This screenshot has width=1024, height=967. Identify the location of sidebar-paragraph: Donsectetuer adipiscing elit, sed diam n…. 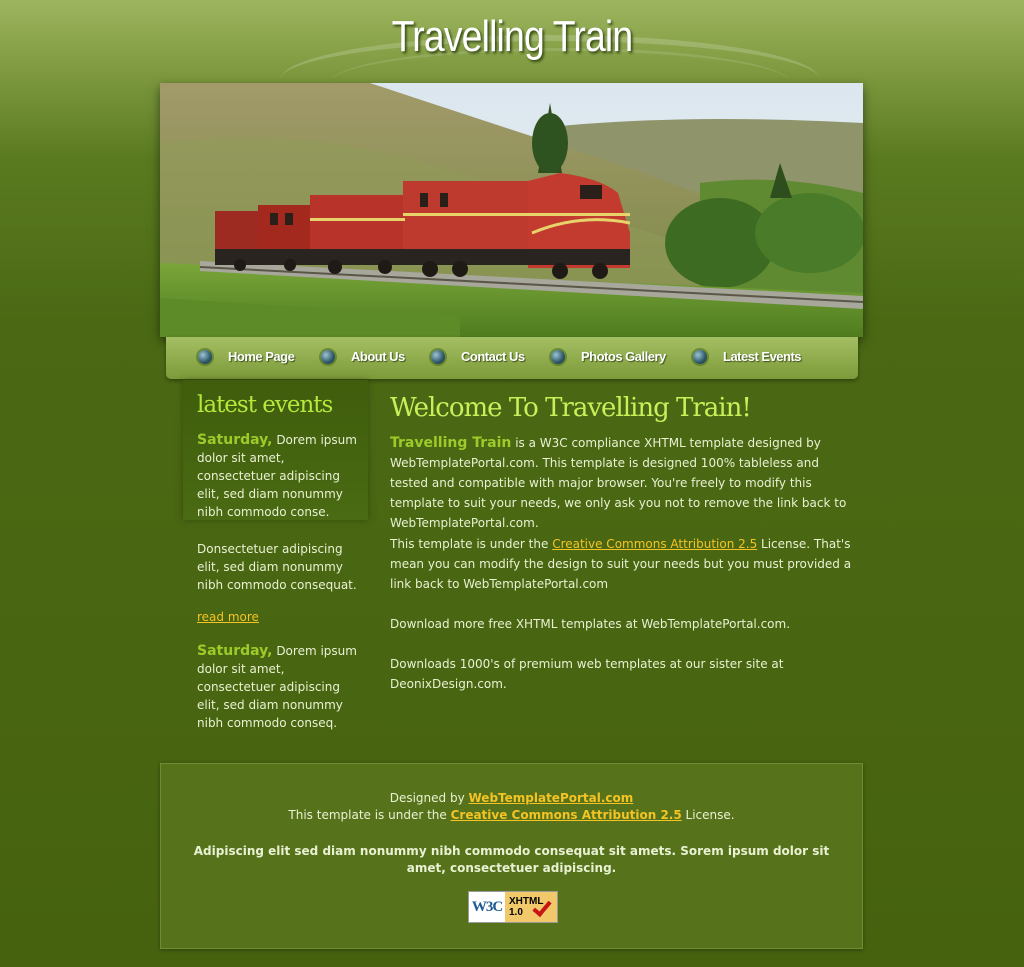
(277, 567).